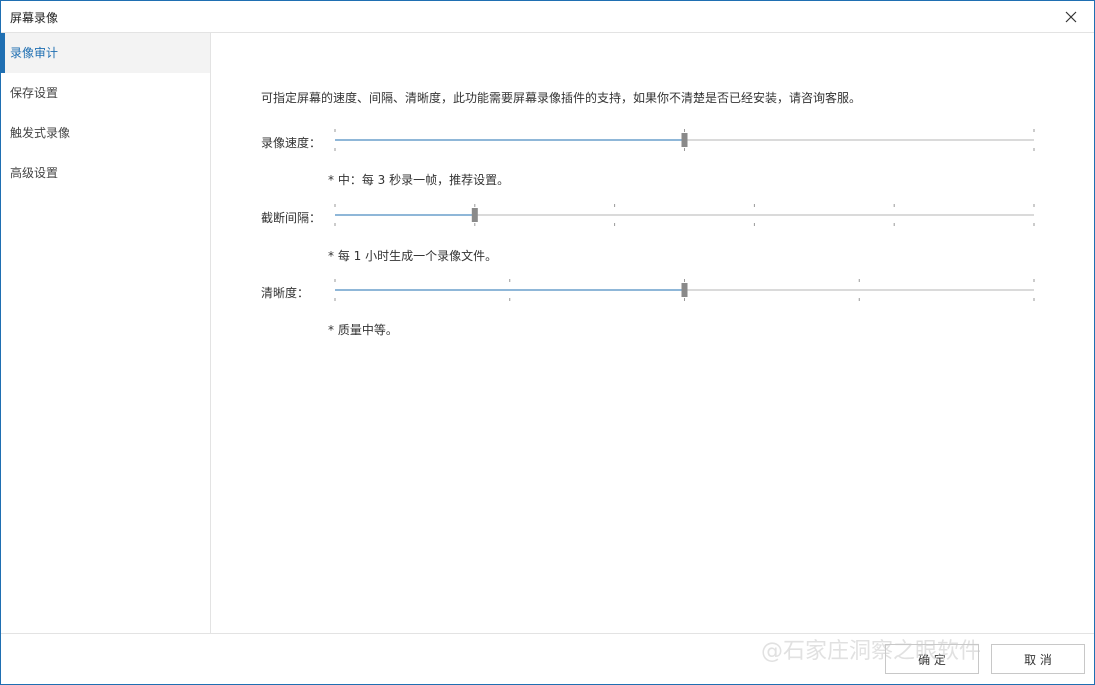 This screenshot has height=685, width=1095. What do you see at coordinates (363, 330) in the screenshot?
I see `clarity-note: * 质量中等。` at bounding box center [363, 330].